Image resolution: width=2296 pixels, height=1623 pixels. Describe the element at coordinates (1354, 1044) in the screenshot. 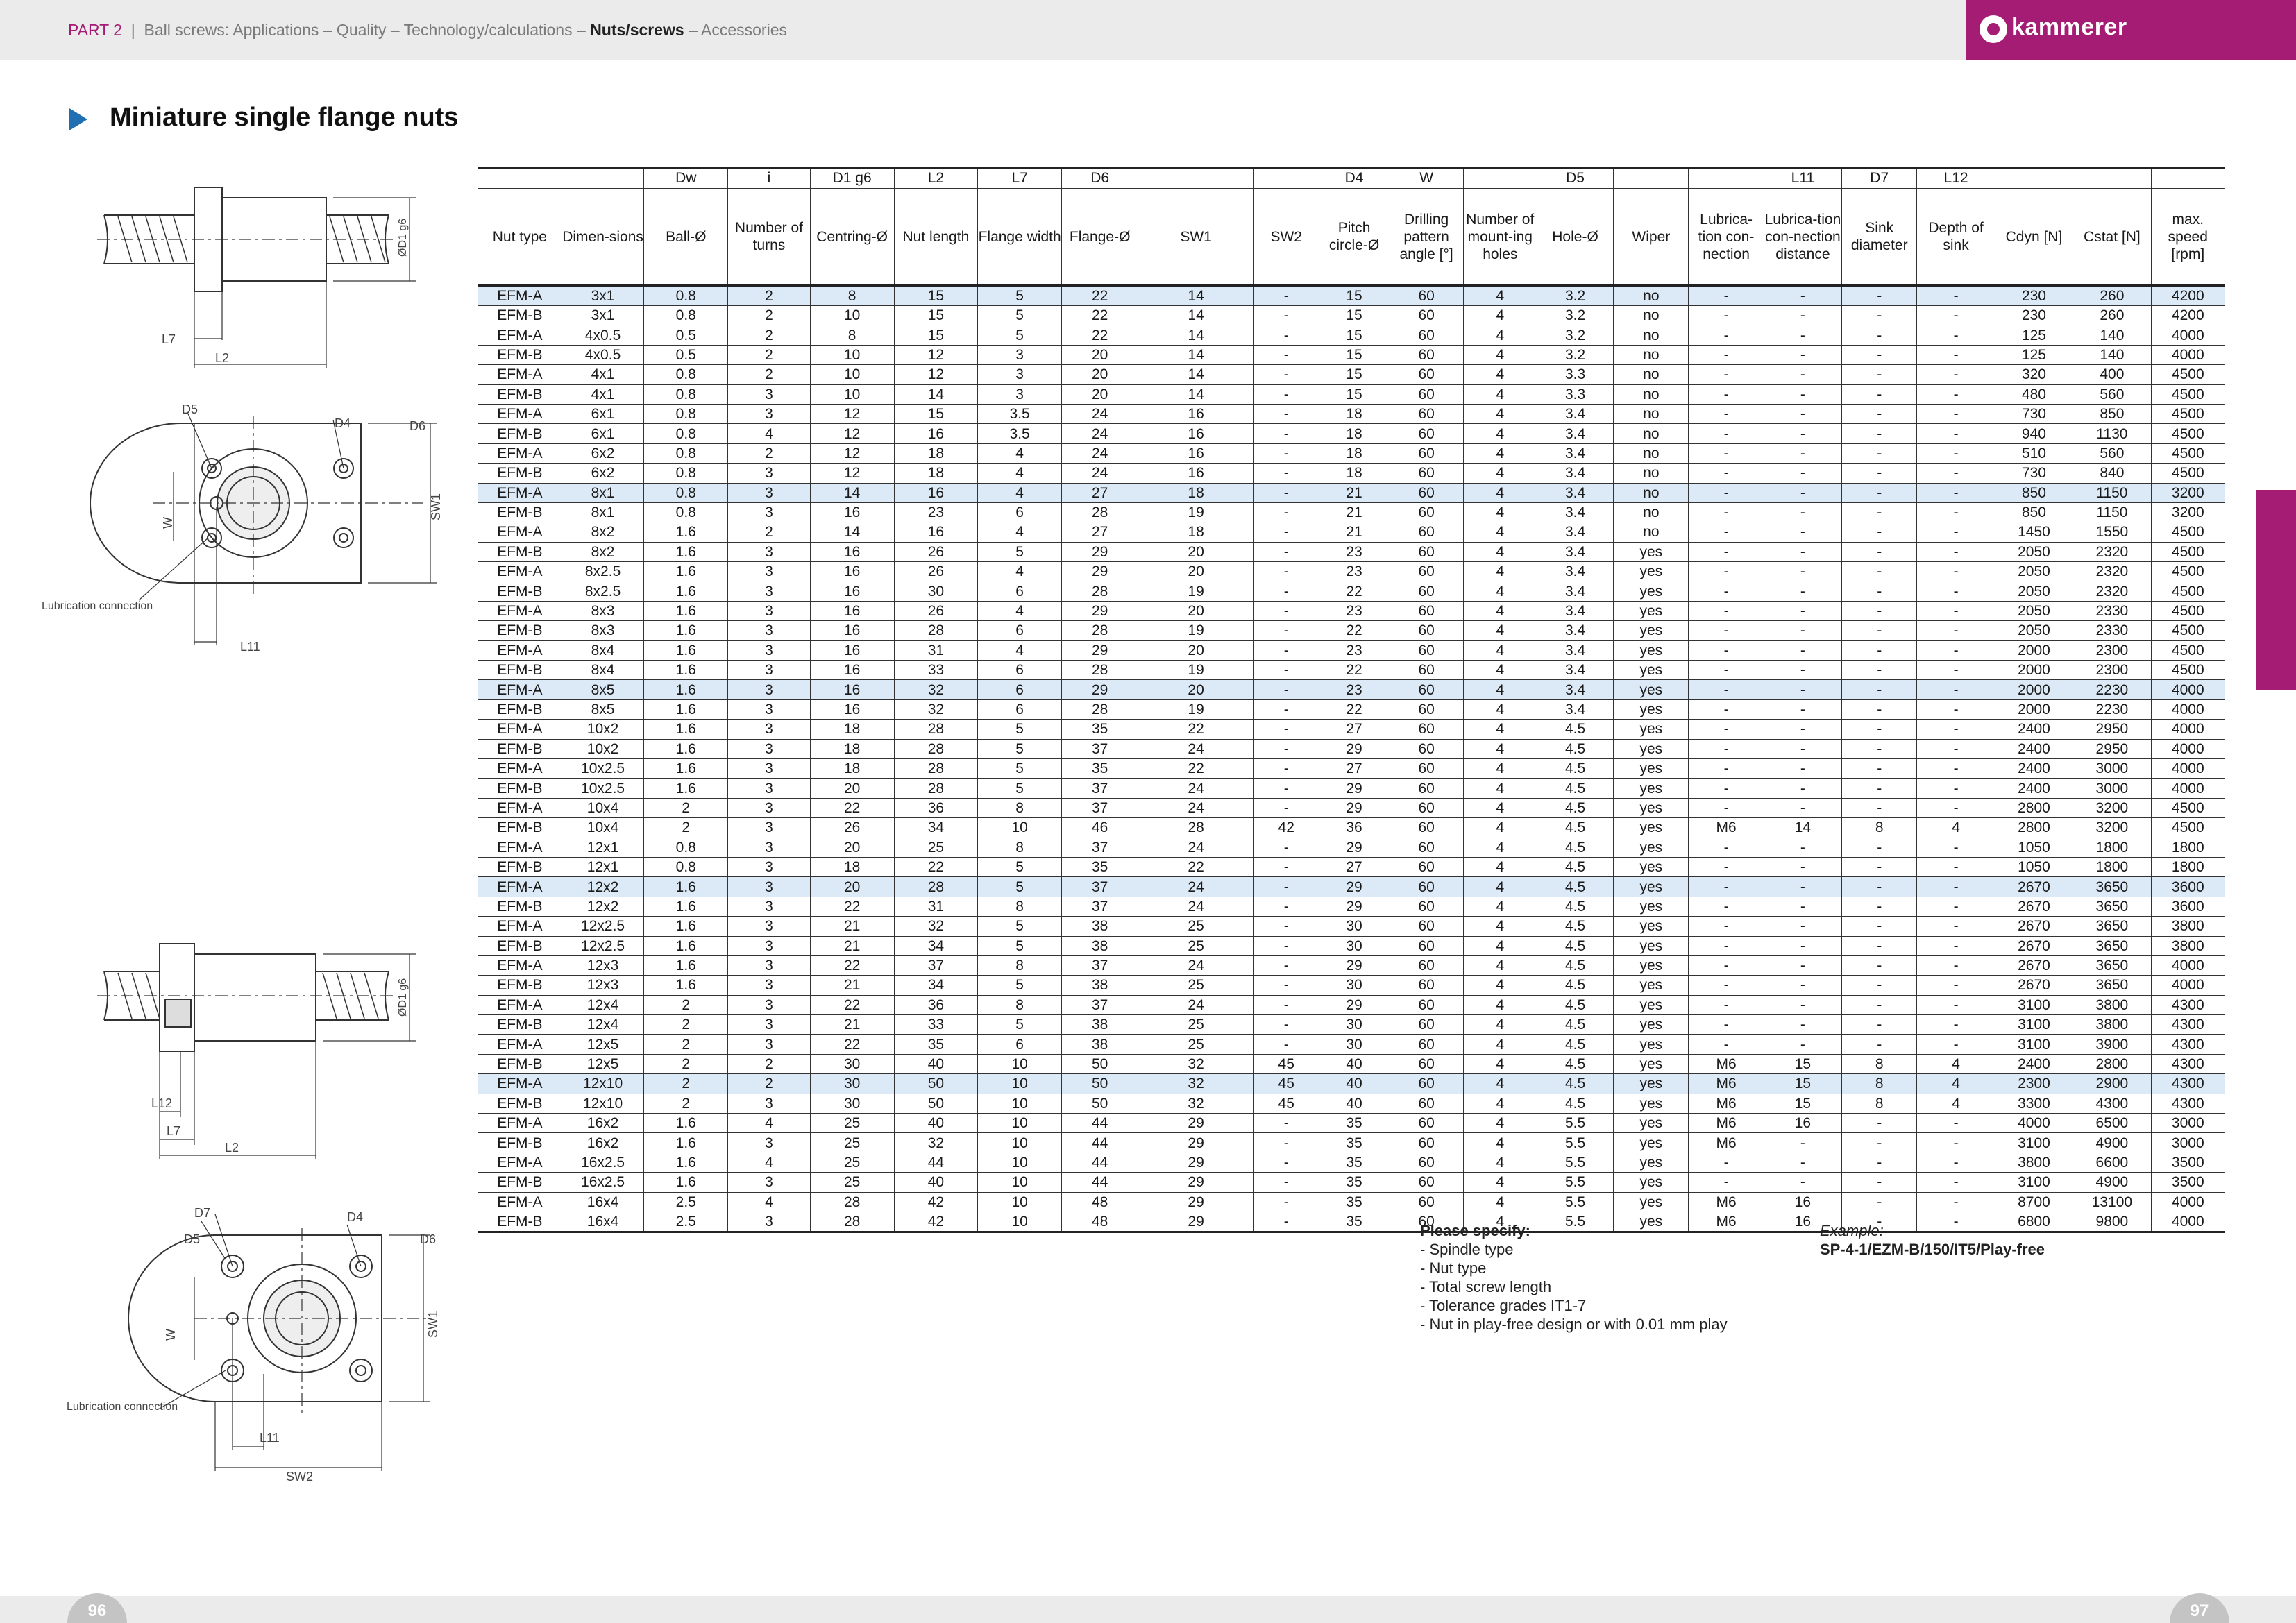

I see `cell-pitch-circle: 30` at that location.